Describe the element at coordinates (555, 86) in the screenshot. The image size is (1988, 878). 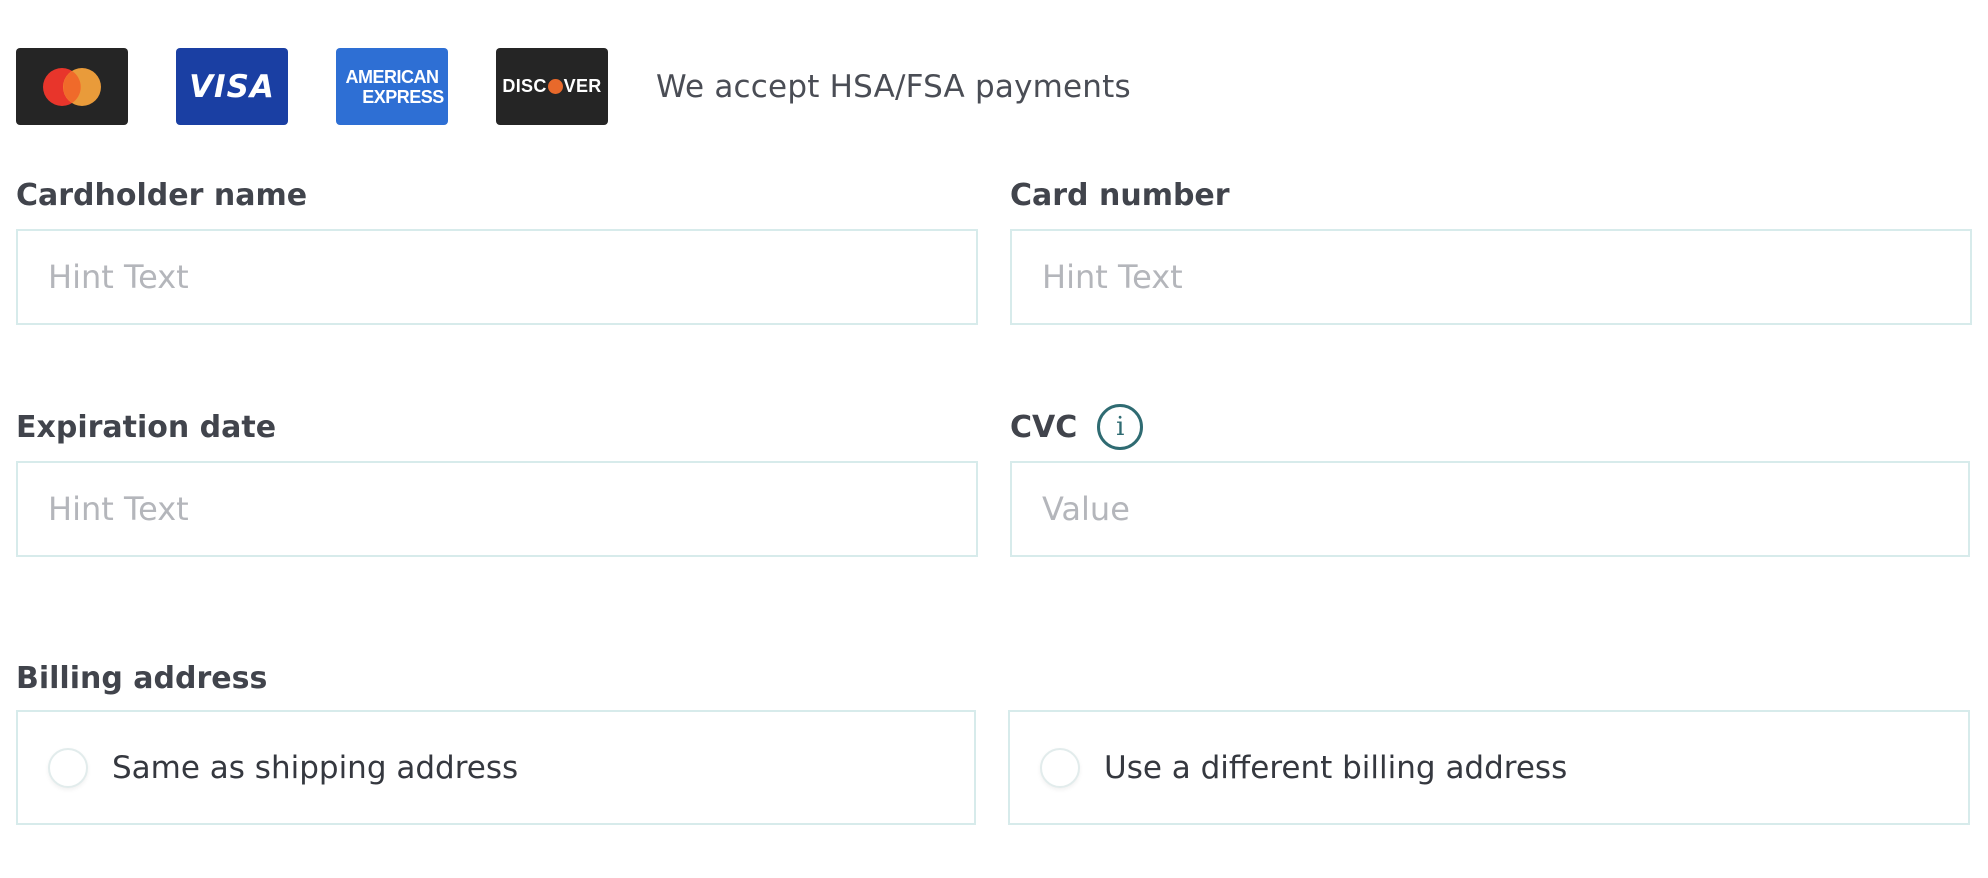
I see `discover-dot-icon` at that location.